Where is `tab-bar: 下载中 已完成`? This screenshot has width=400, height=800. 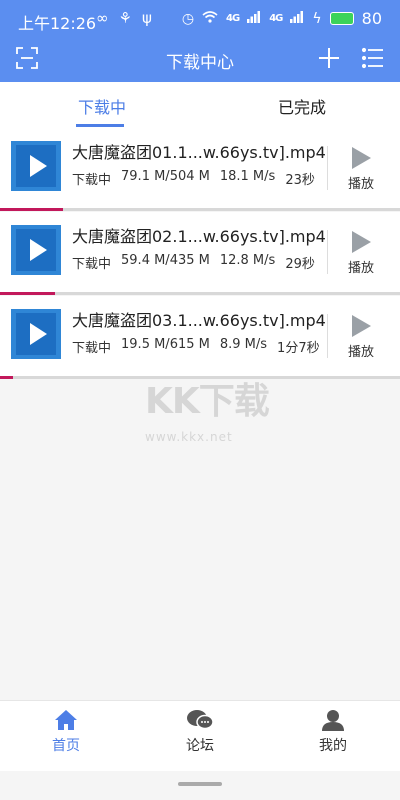 tab-bar: 下载中 已完成 is located at coordinates (200, 105).